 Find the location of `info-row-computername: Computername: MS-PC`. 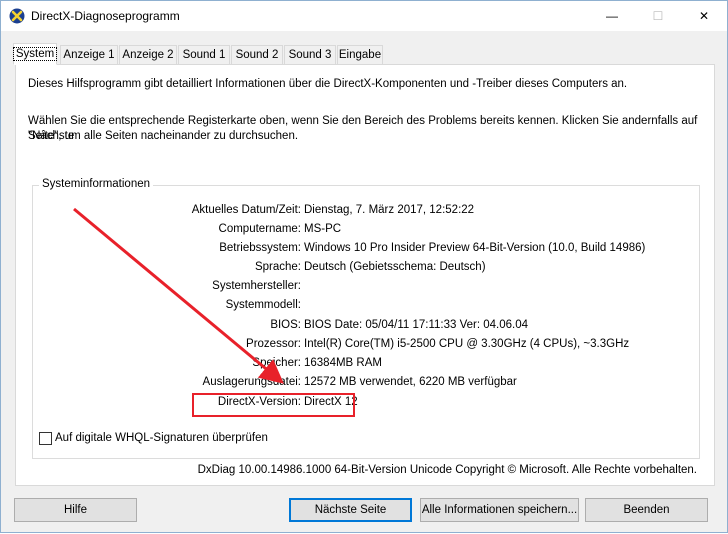

info-row-computername: Computername: MS-PC is located at coordinates (363, 230).